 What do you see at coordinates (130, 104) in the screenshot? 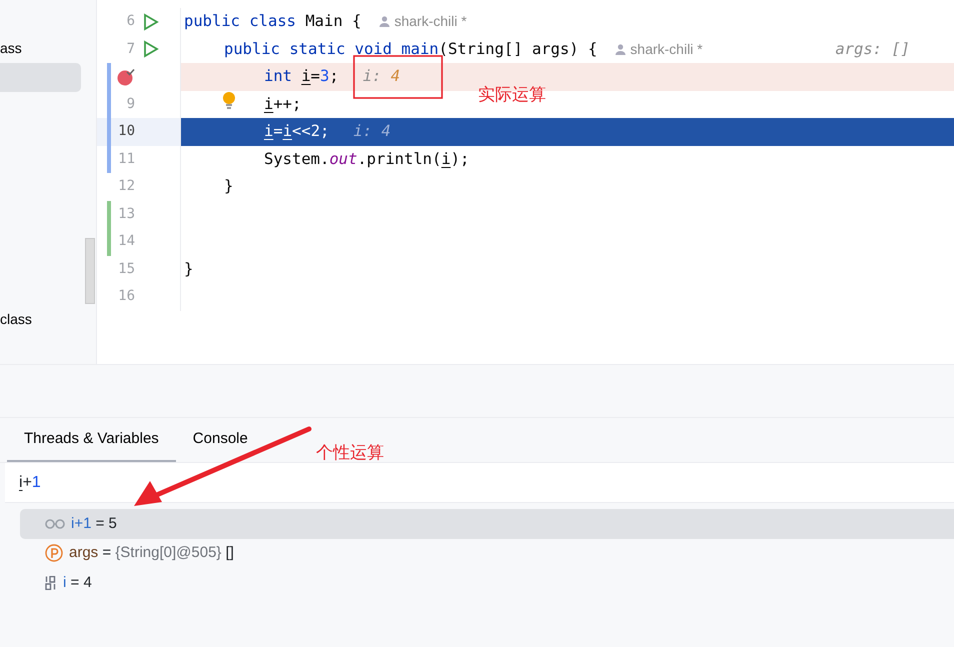
I see `line-number: 9` at bounding box center [130, 104].